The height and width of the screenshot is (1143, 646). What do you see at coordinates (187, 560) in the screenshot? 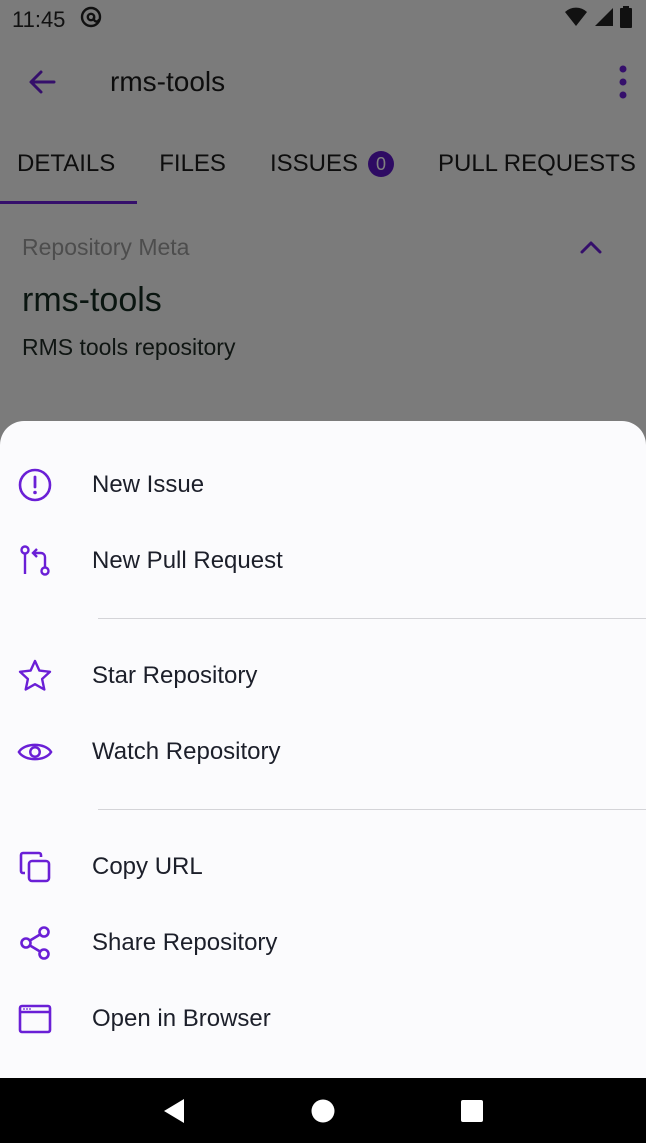
I see `menu-item-label: New Pull Request` at bounding box center [187, 560].